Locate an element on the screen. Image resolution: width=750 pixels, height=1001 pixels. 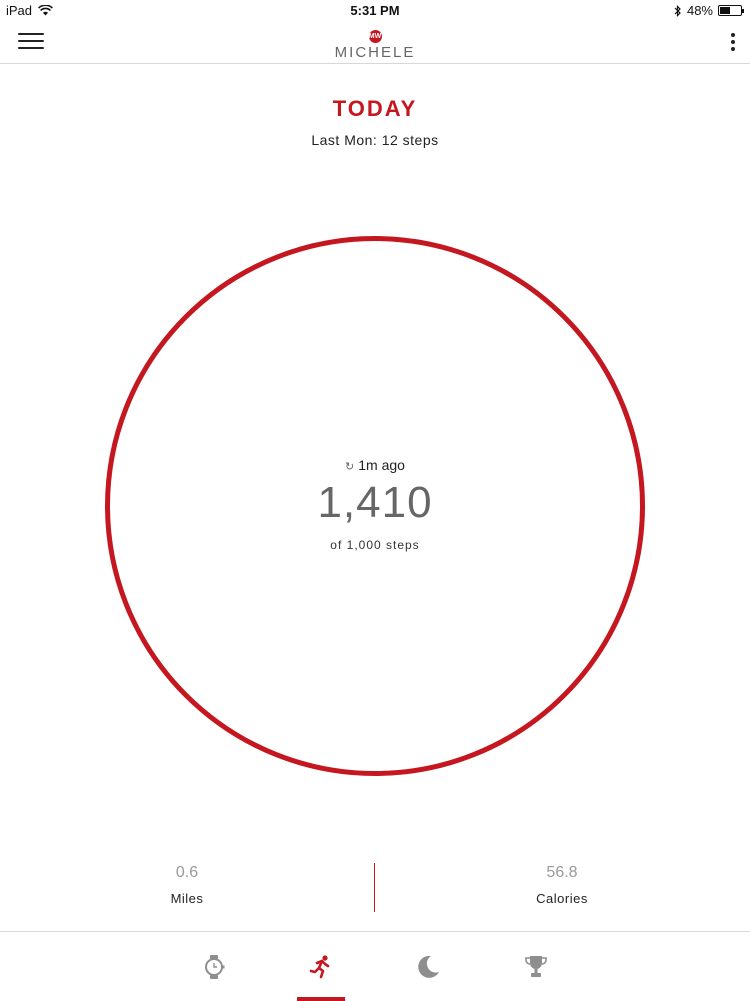
miles-stat: 0.6 Miles is located at coordinates (187, 885).